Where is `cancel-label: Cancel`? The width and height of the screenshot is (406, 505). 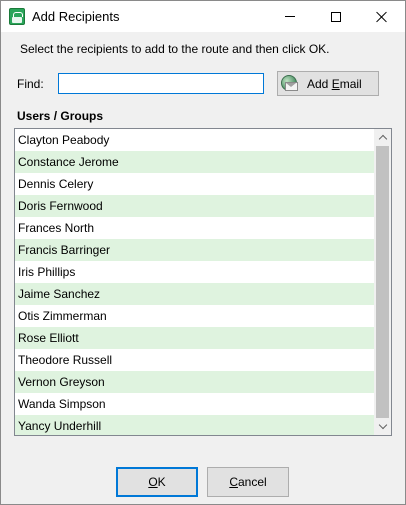 cancel-label: Cancel is located at coordinates (248, 482).